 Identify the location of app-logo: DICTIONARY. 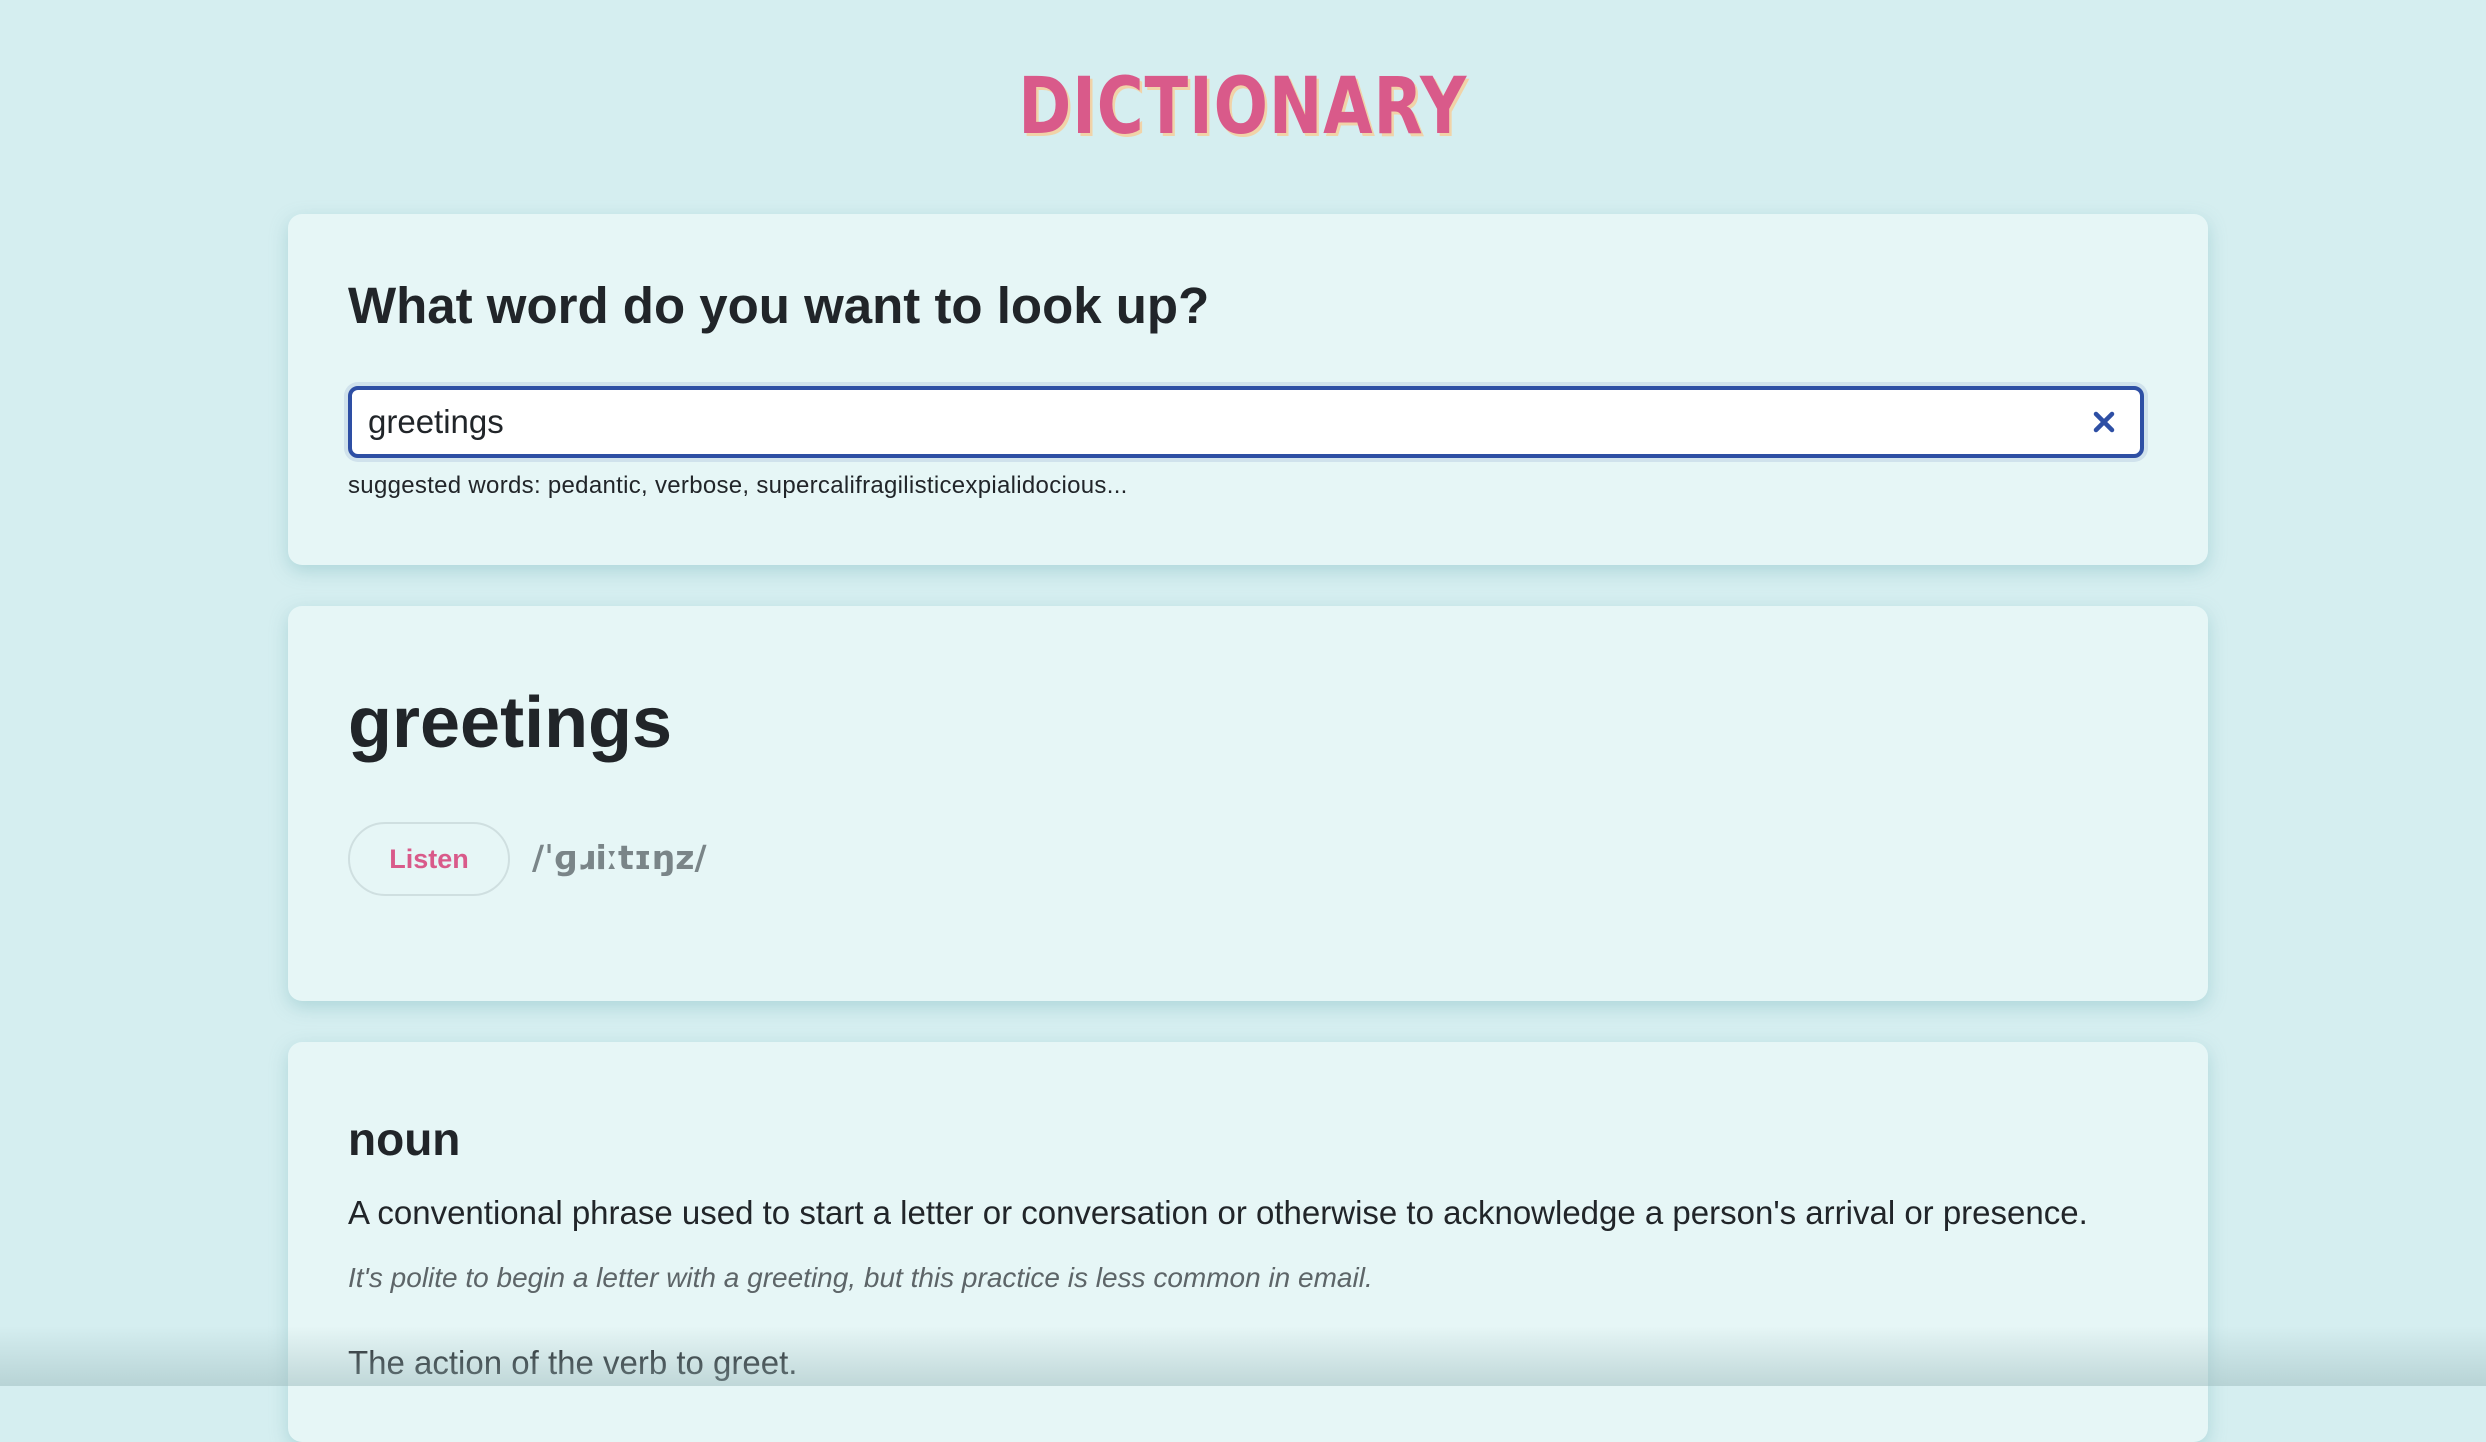
(1243, 107).